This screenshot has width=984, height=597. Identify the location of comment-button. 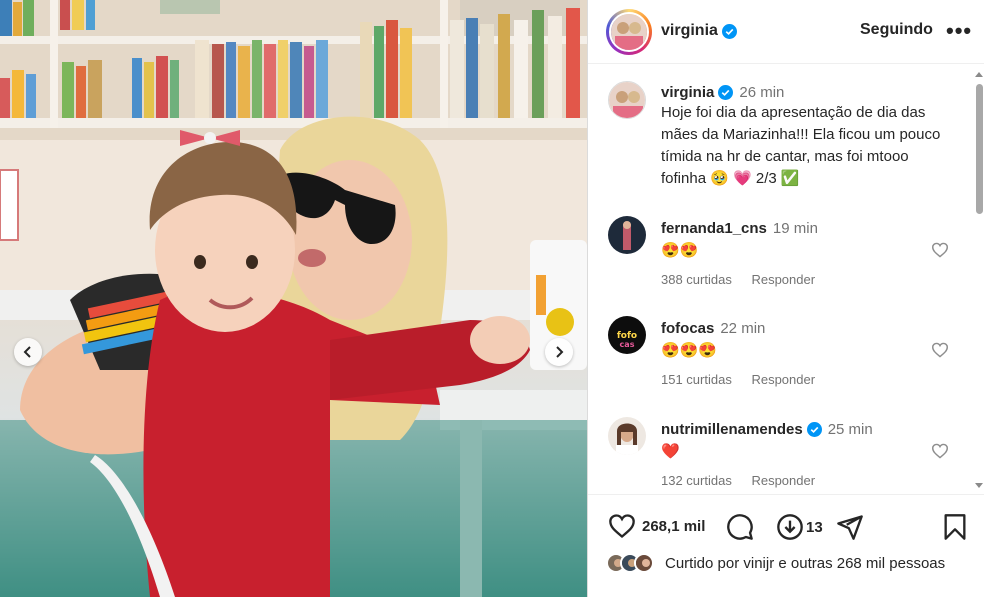
(740, 527).